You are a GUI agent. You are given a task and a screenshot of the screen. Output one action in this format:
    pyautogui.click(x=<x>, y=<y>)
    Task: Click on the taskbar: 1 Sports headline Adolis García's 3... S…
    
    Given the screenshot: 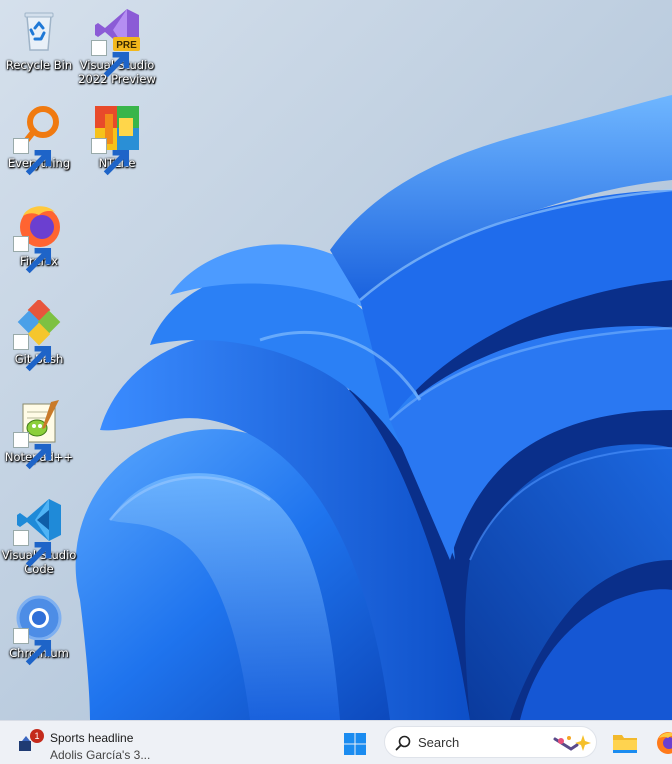 What is the action you would take?
    pyautogui.click(x=336, y=742)
    